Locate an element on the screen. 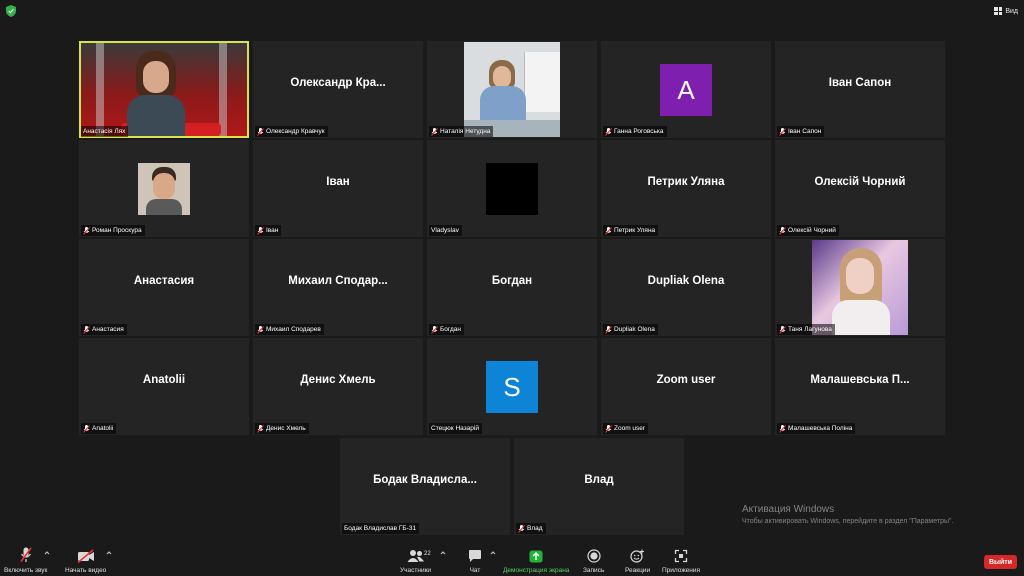  start-video-label: Начать видео is located at coordinates (86, 570).